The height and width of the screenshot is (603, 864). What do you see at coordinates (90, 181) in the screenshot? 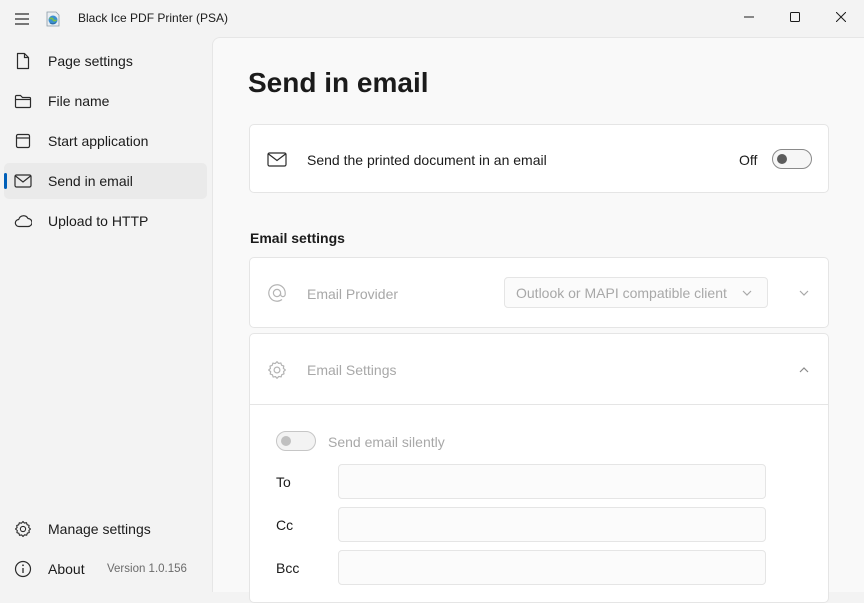
I see `nav-label: Send in email` at bounding box center [90, 181].